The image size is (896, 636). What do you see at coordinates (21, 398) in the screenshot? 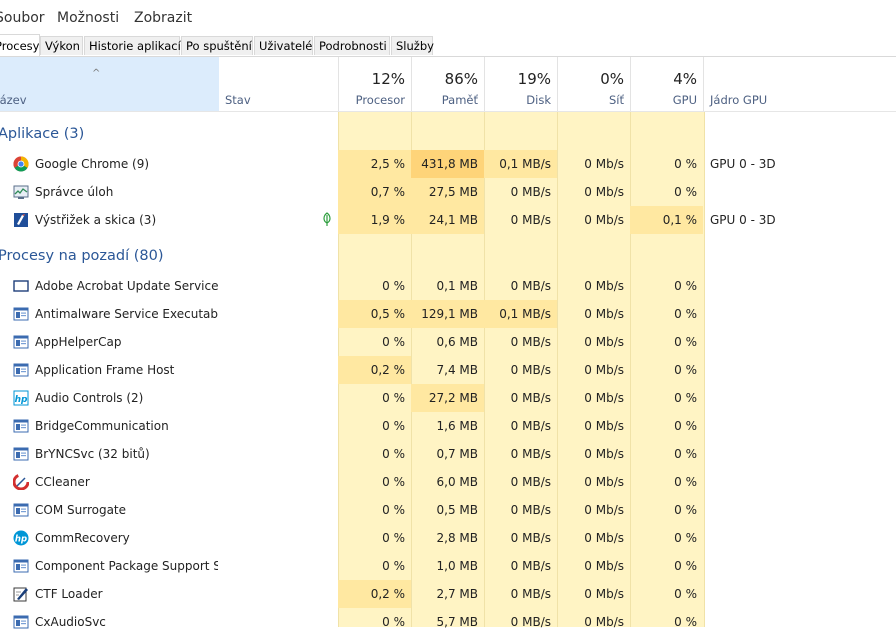
I see `hp-square-icon: hp` at bounding box center [21, 398].